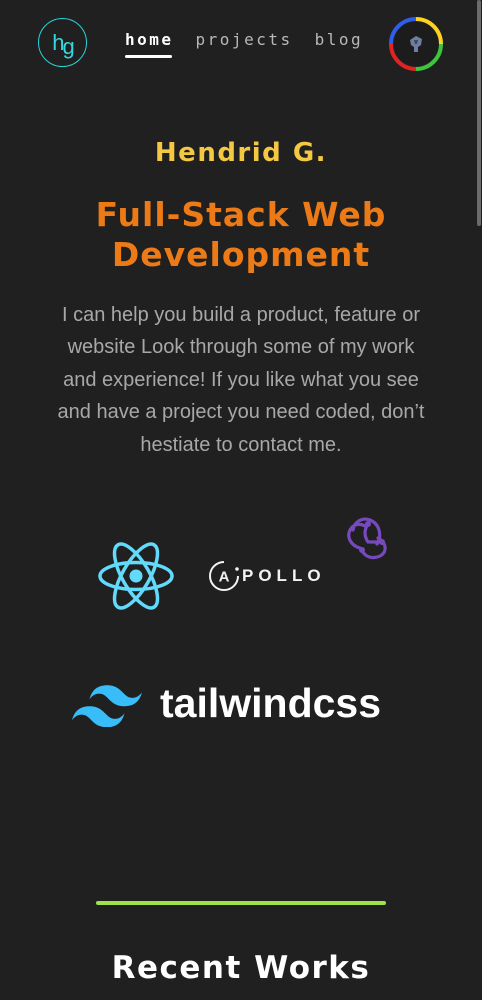  What do you see at coordinates (339, 39) in the screenshot?
I see `nav-item-blog: blog` at bounding box center [339, 39].